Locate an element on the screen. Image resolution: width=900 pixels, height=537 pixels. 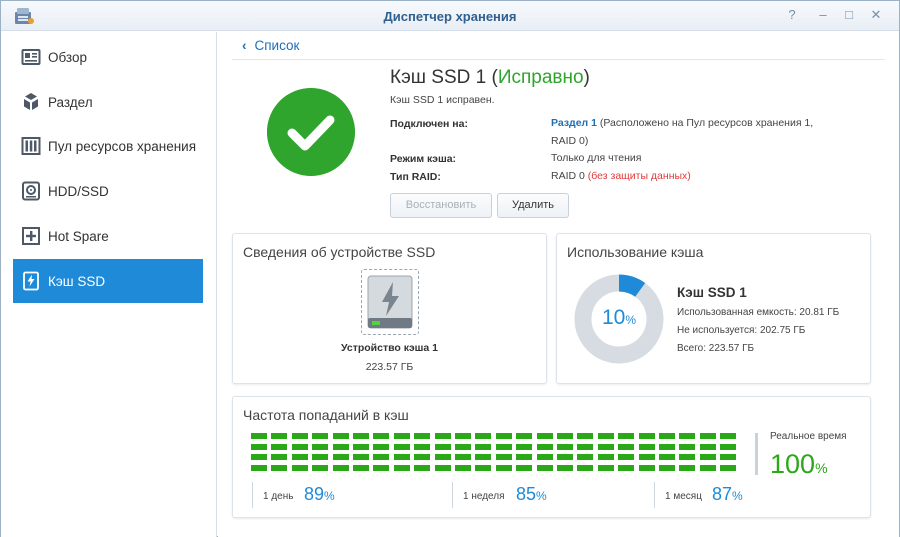
raid-value: RAID 0 is located at coordinates (568, 176).